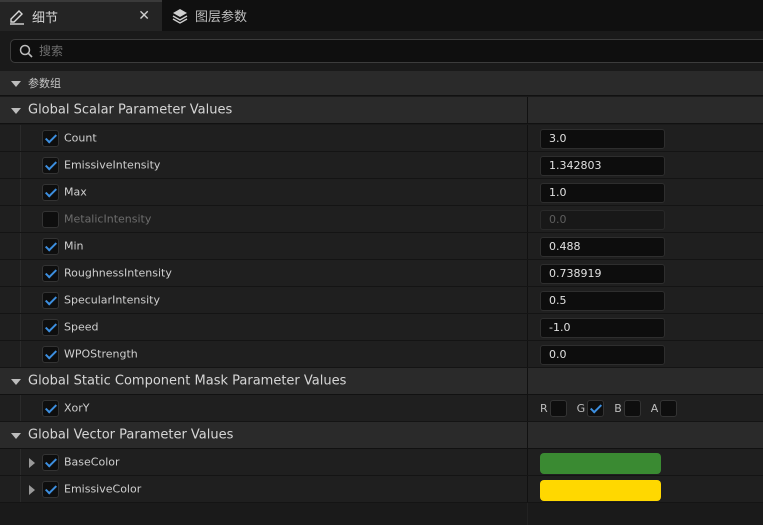  I want to click on param-name: SpecularIntensity, so click(112, 300).